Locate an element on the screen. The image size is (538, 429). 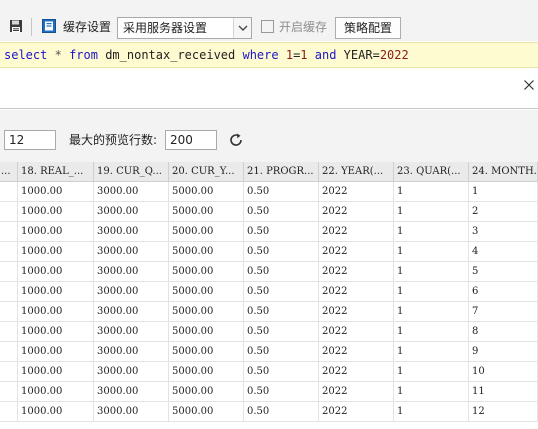
table-cell: 12 is located at coordinates (503, 412).